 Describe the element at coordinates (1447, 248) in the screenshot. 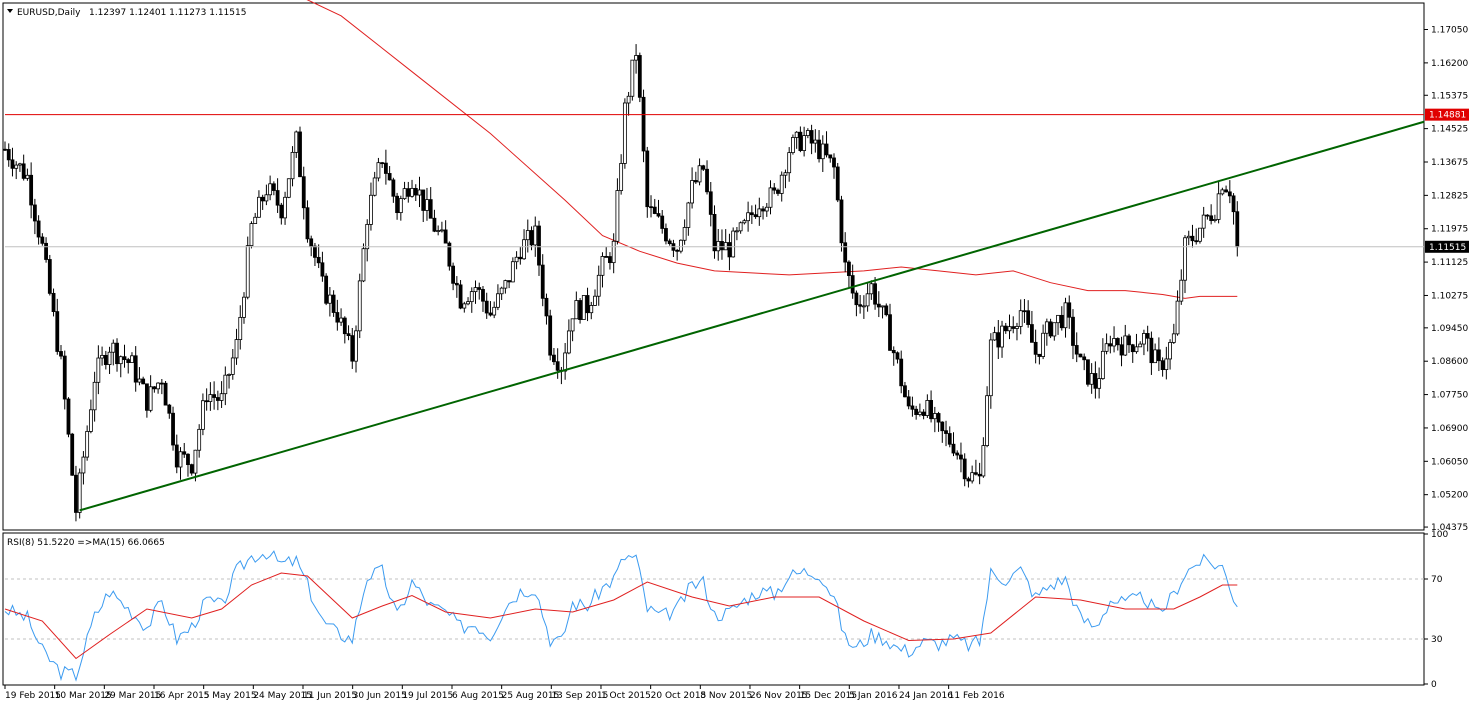

I see `current-price-tag-label: 1.11515` at that location.